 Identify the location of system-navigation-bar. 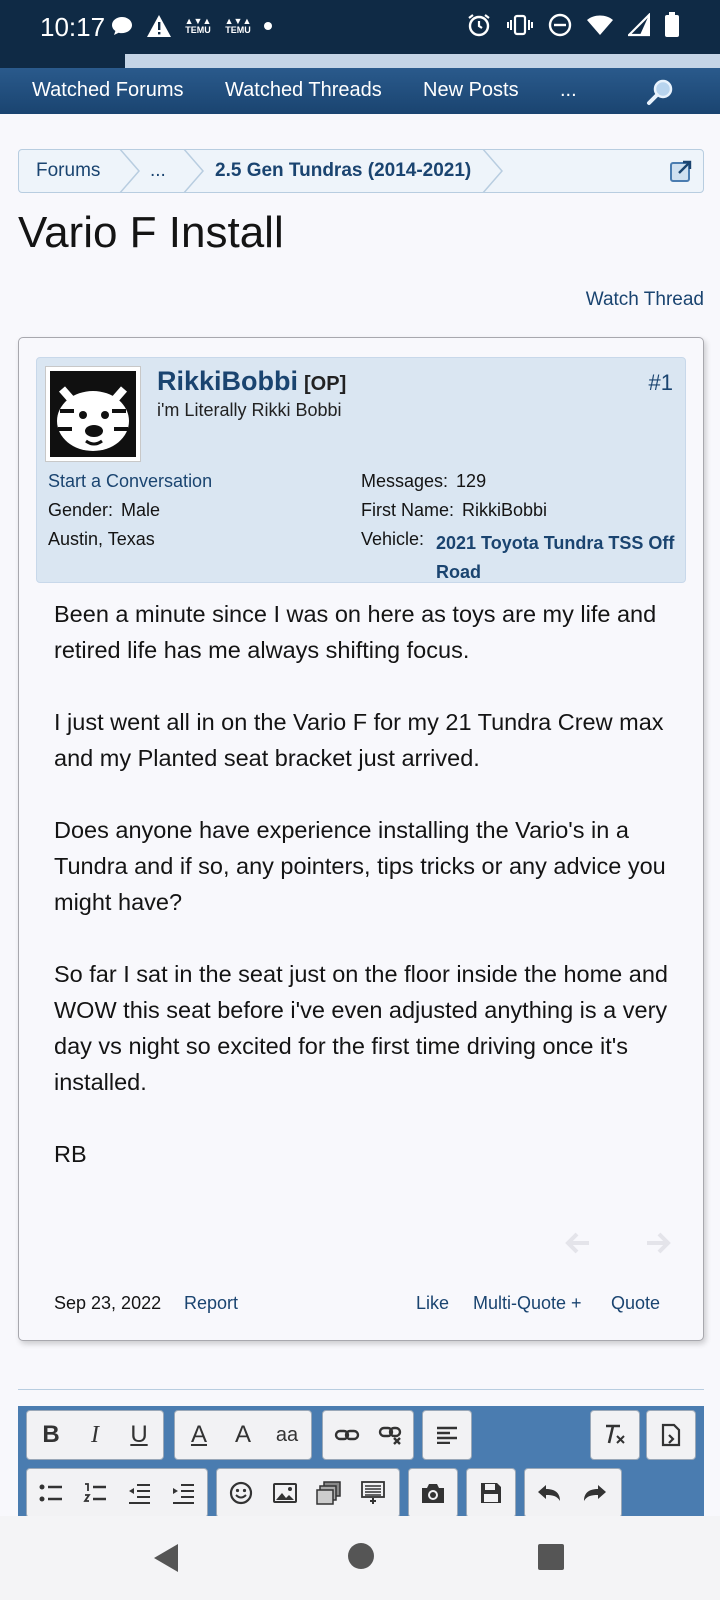
(360, 1558).